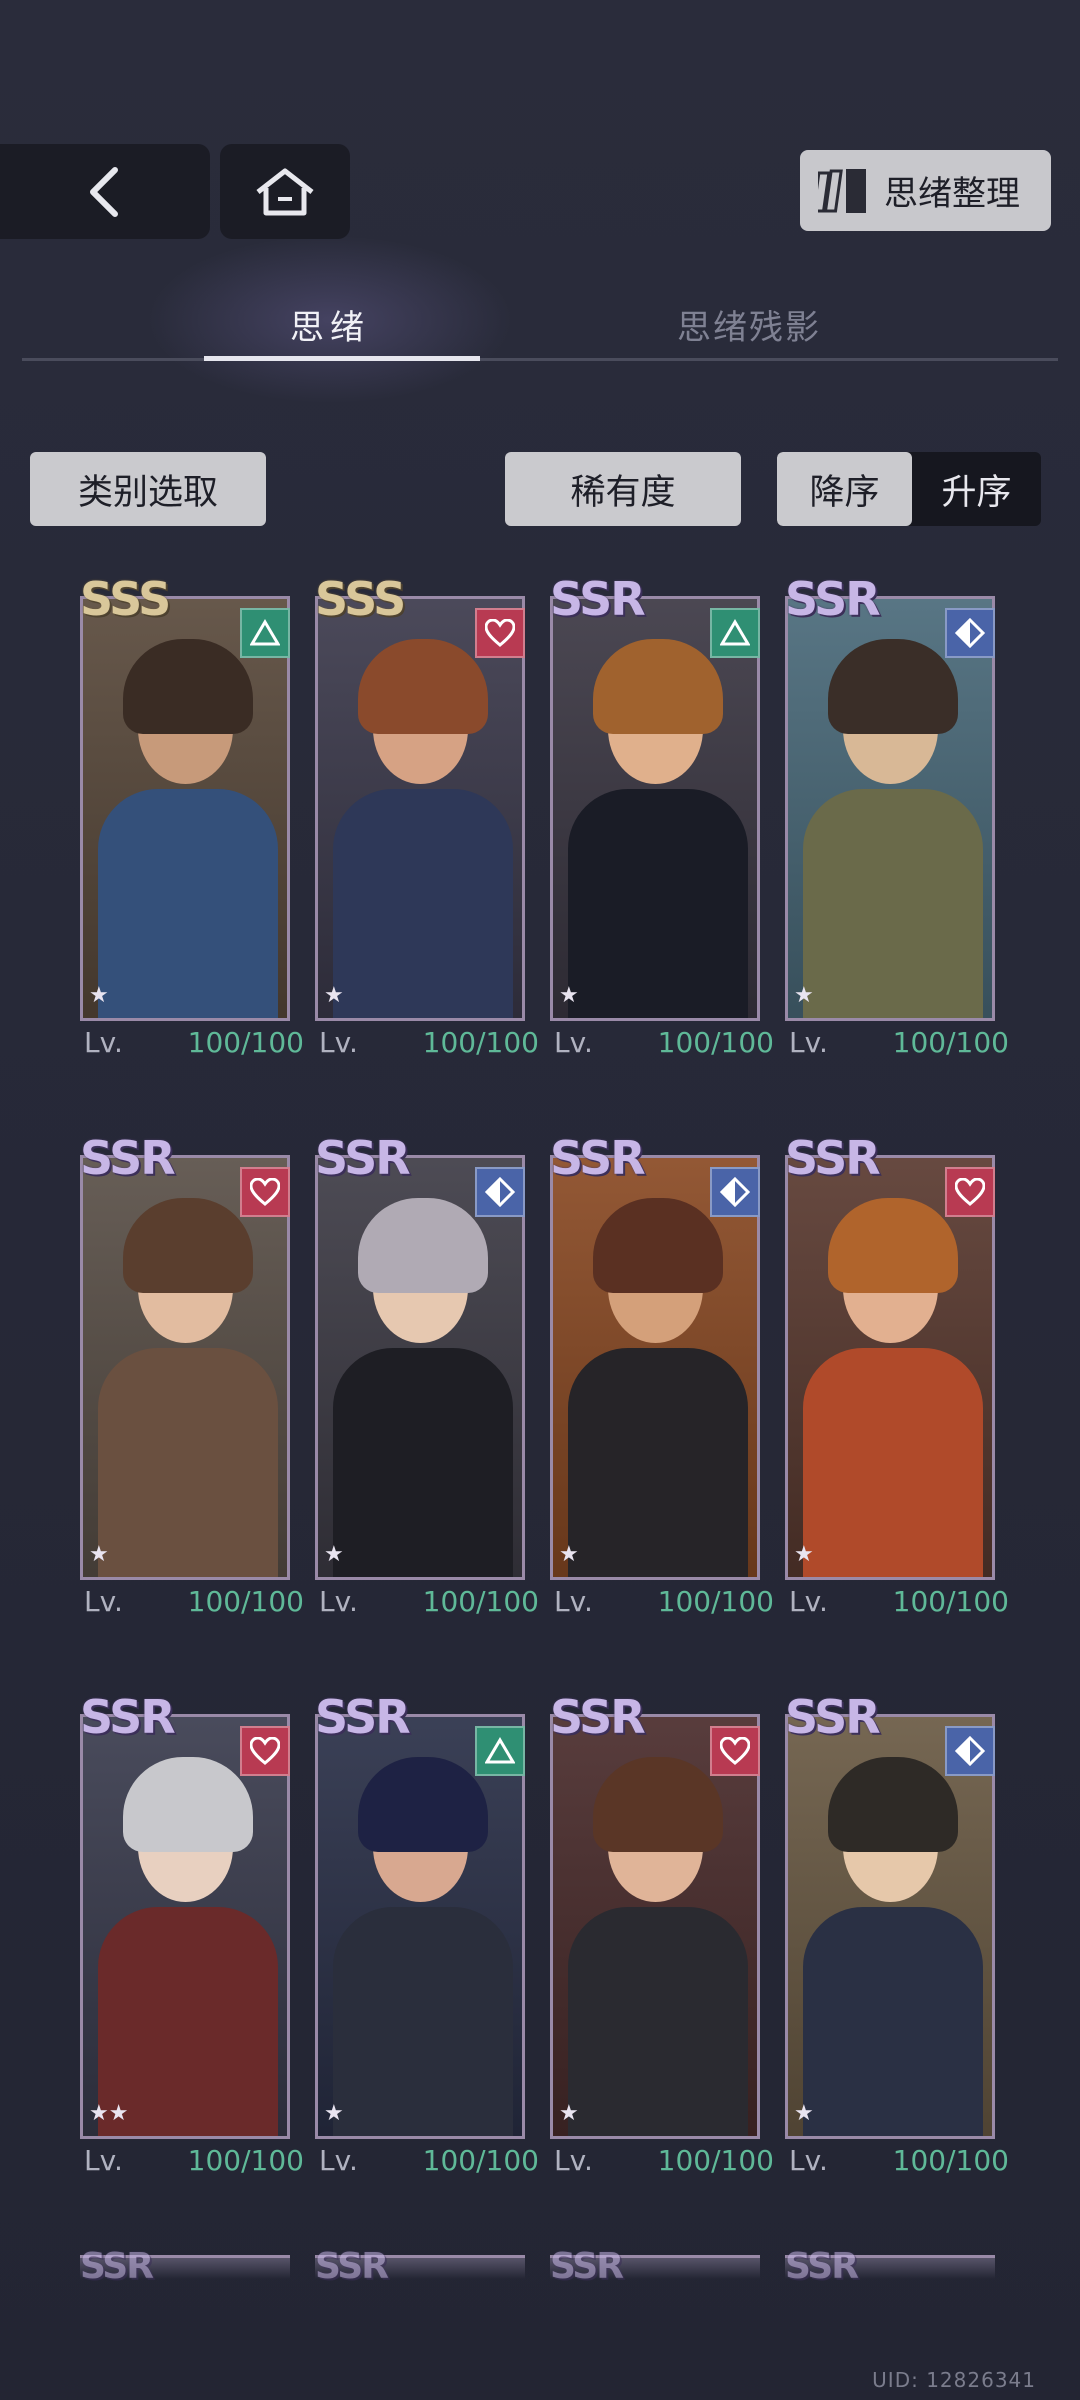 The height and width of the screenshot is (2400, 1080). What do you see at coordinates (735, 1192) in the screenshot?
I see `diamond-attribute-icon` at bounding box center [735, 1192].